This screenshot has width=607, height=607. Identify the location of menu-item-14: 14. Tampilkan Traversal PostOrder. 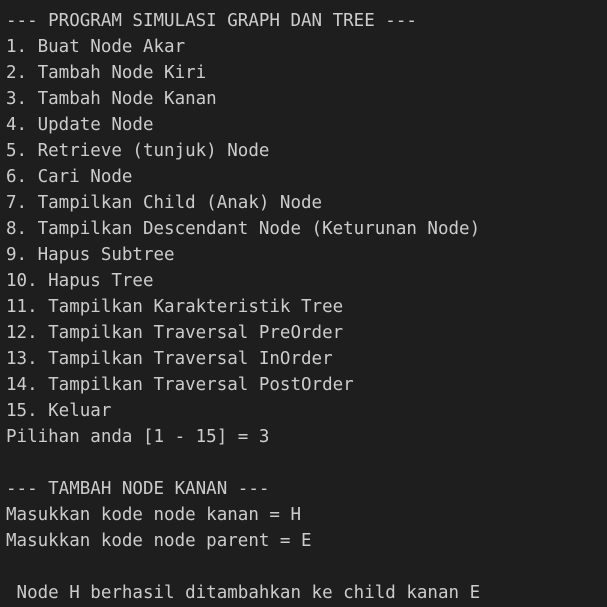
(180, 385).